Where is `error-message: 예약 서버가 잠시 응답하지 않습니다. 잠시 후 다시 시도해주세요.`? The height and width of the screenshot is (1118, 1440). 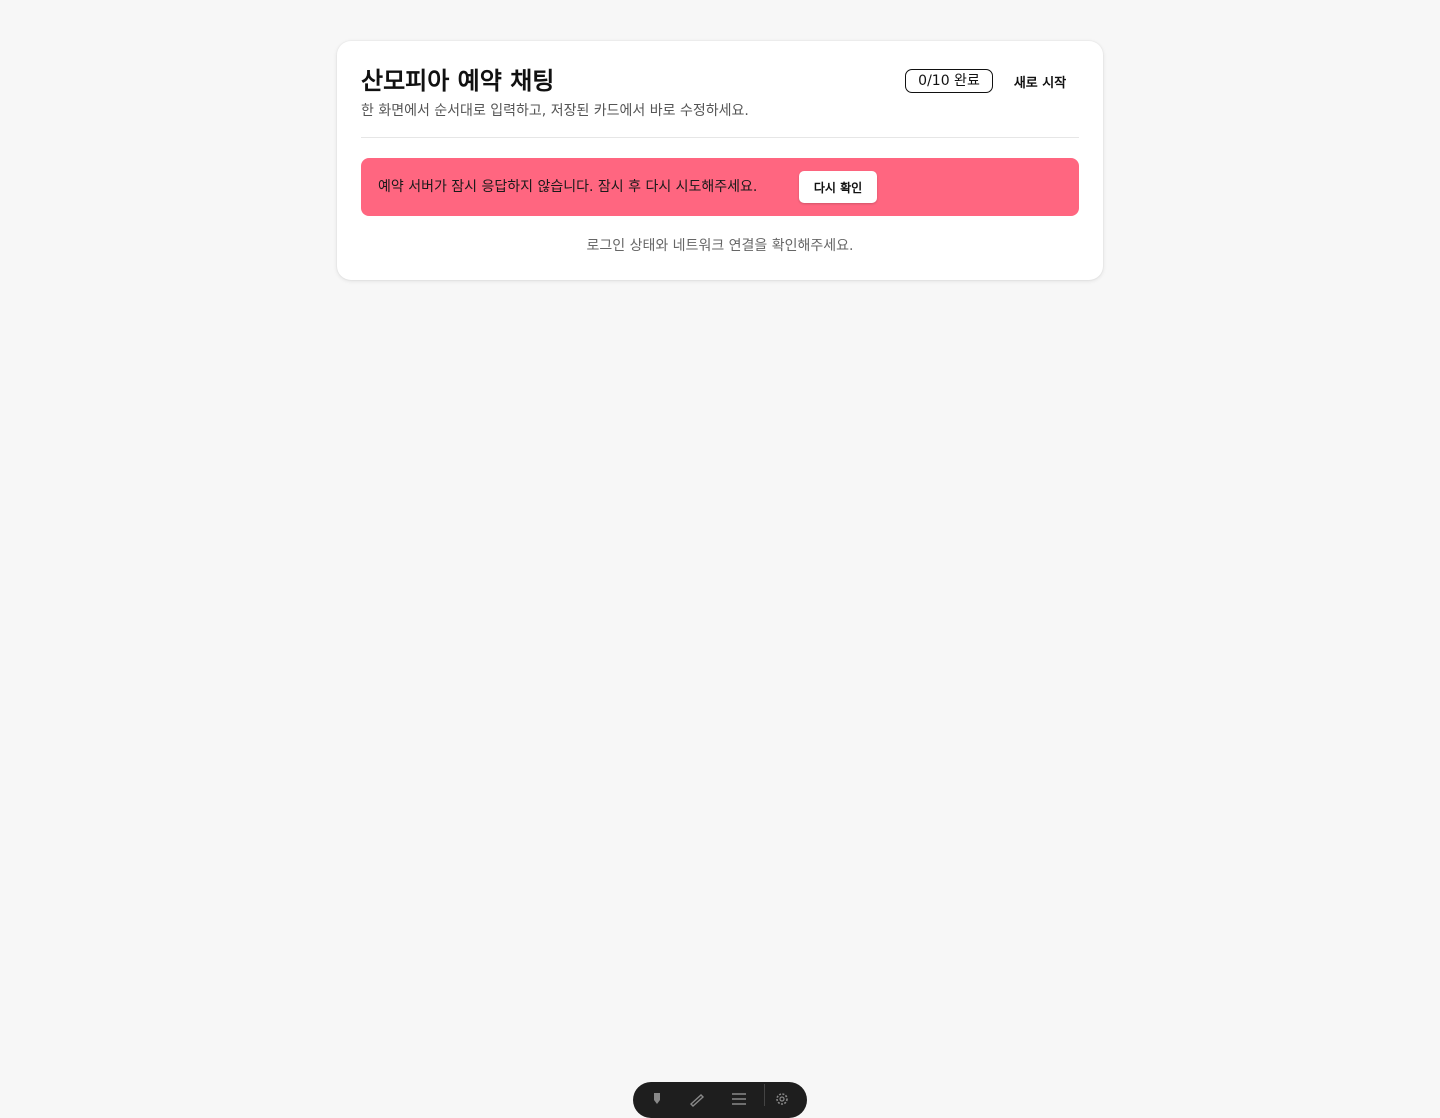
error-message: 예약 서버가 잠시 응답하지 않습니다. 잠시 후 다시 시도해주세요. is located at coordinates (568, 187).